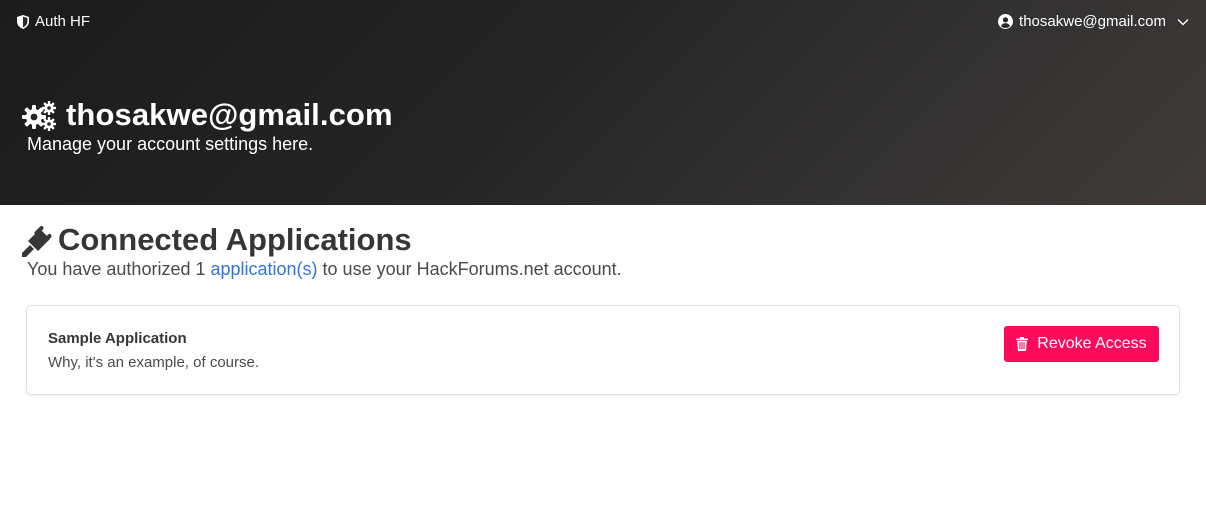 The width and height of the screenshot is (1206, 524). I want to click on cogs-icon, so click(39, 116).